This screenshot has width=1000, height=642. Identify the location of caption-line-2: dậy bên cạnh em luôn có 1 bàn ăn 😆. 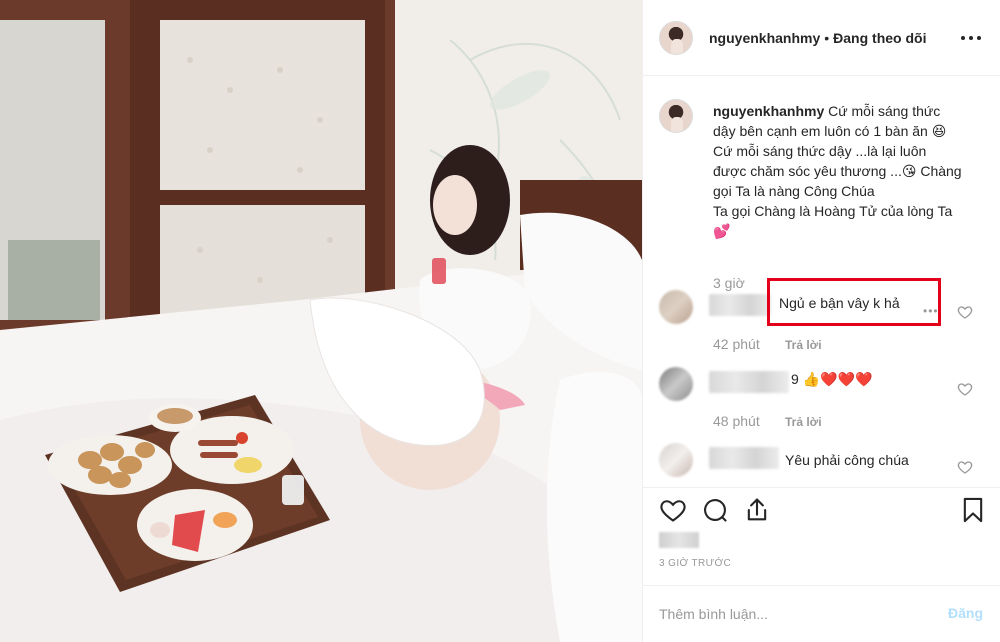
(830, 131).